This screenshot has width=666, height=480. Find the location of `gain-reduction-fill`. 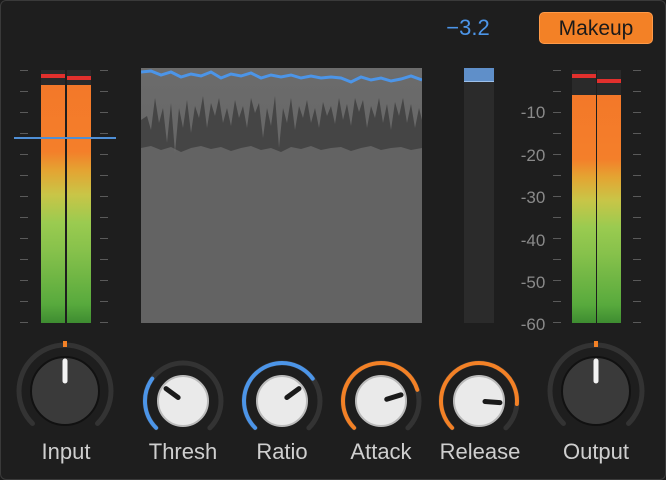

gain-reduction-fill is located at coordinates (479, 75).